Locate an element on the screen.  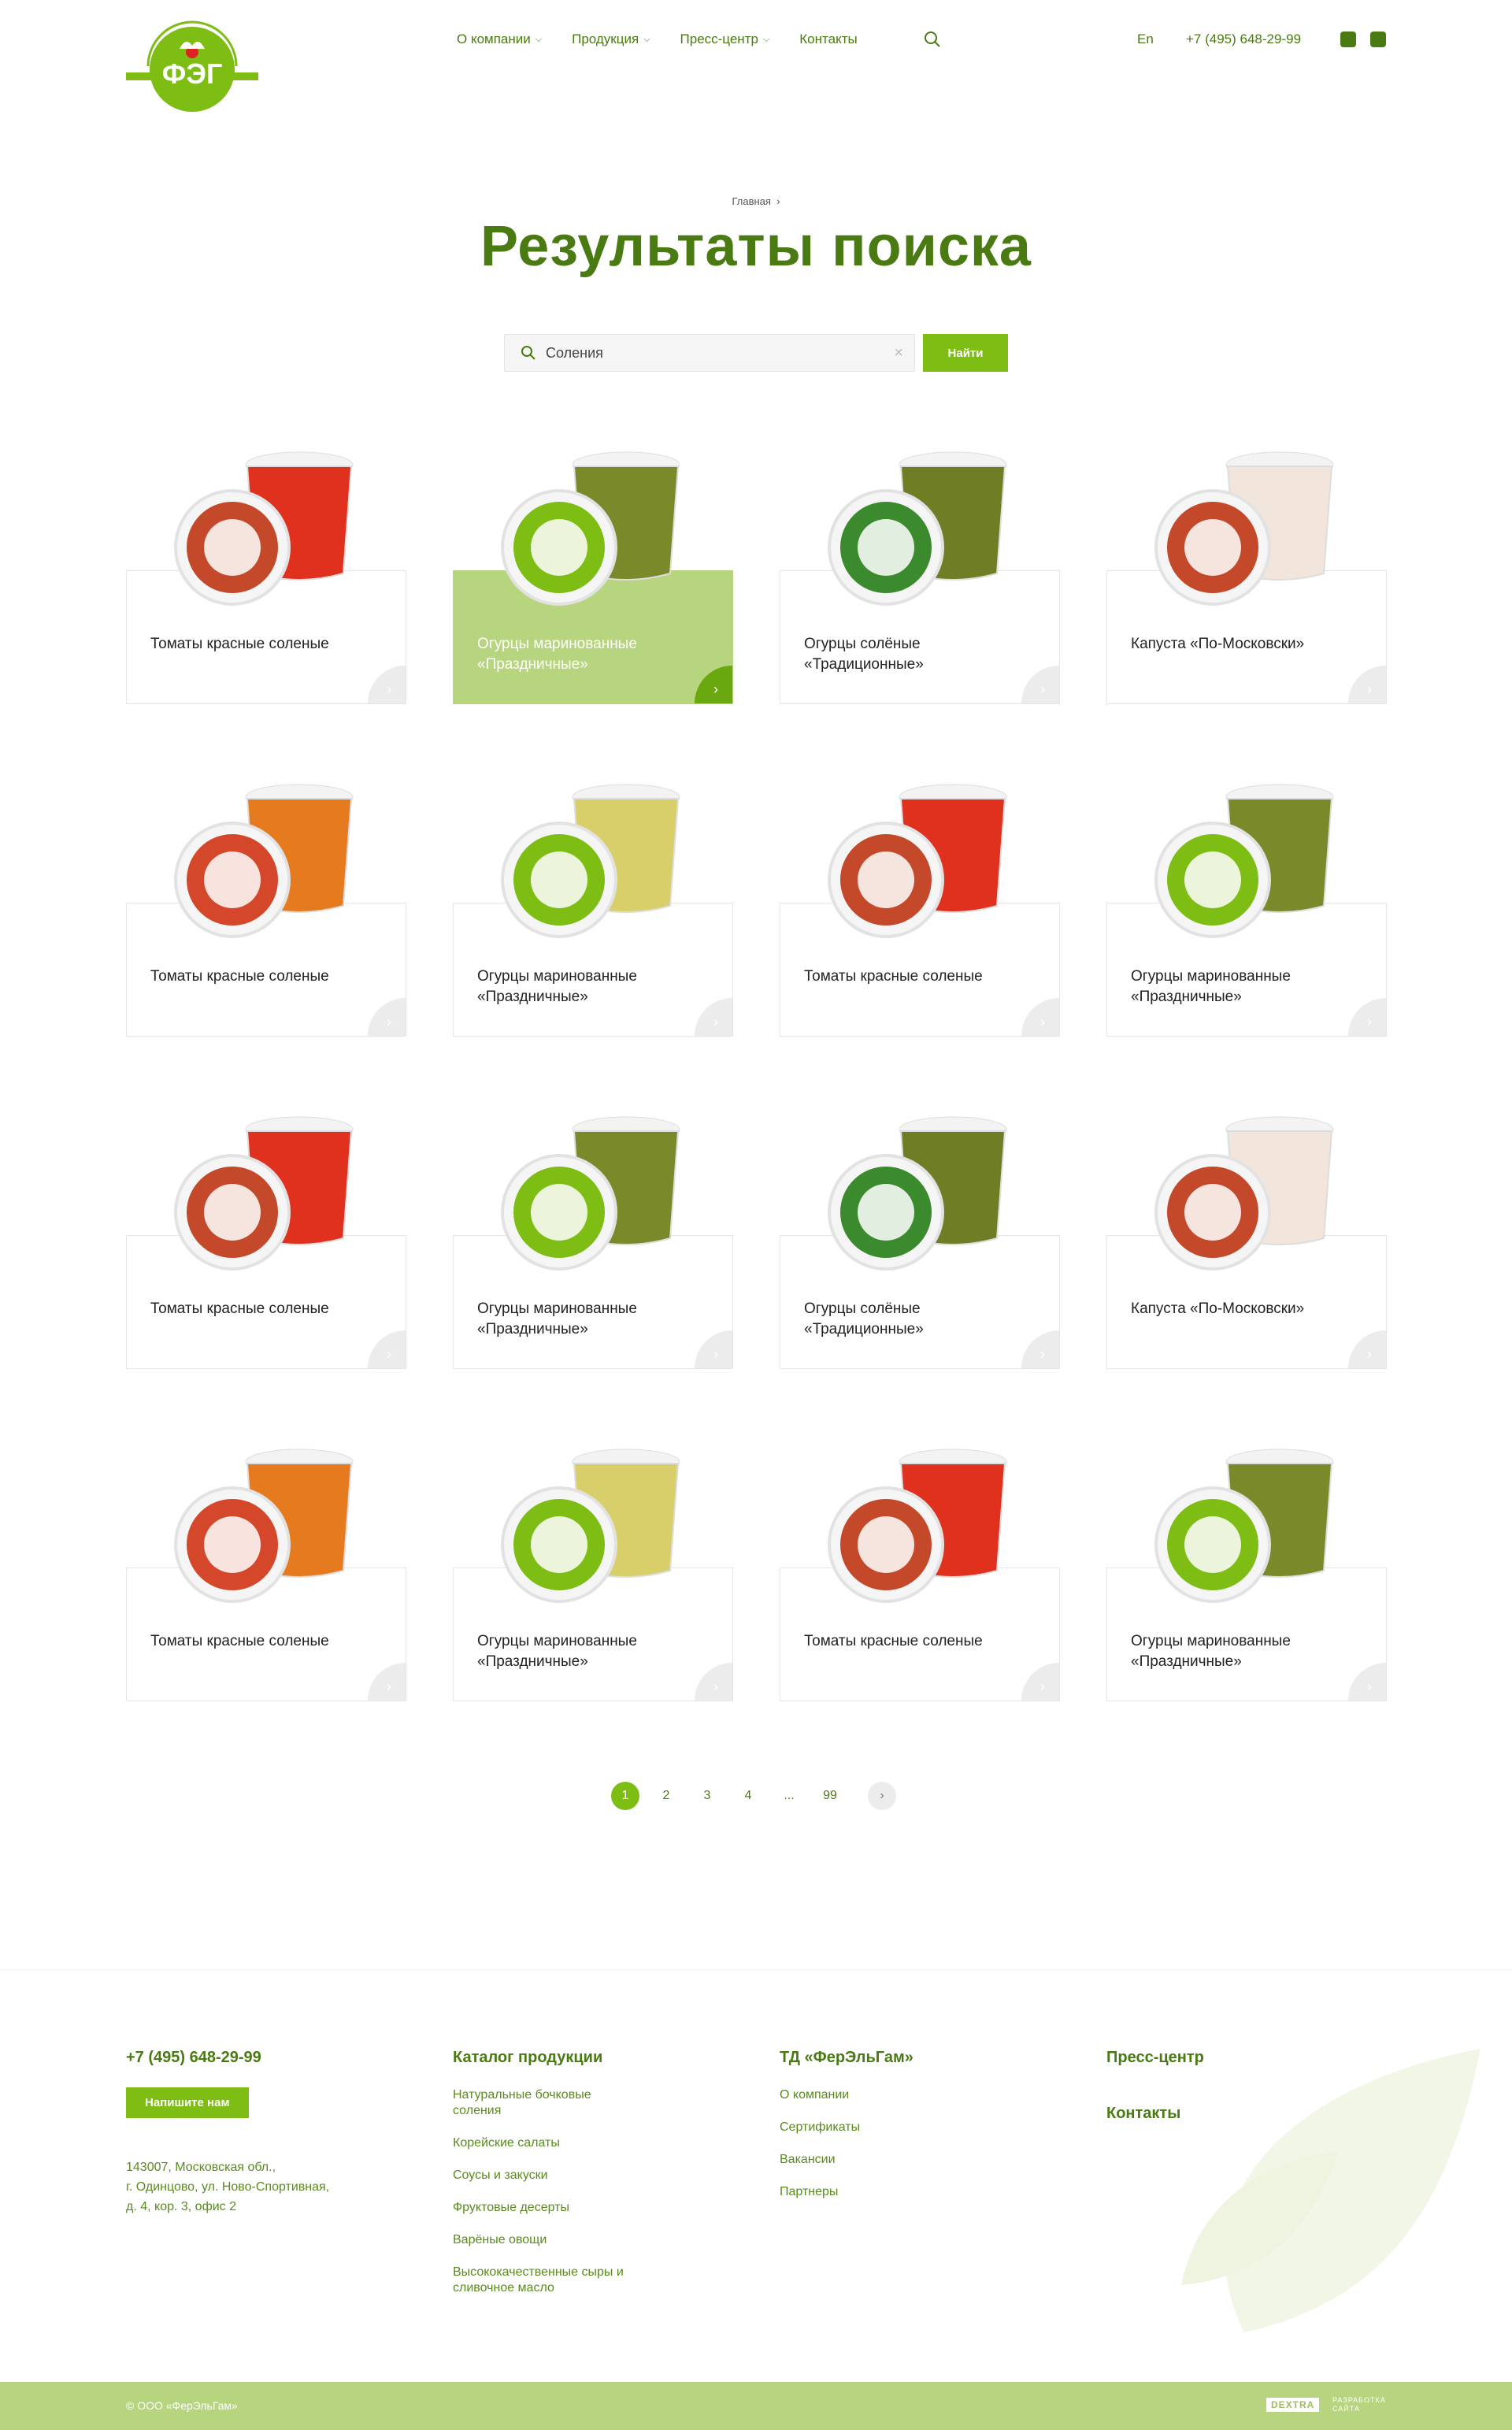
next-page-icon: › is located at coordinates (882, 1796).